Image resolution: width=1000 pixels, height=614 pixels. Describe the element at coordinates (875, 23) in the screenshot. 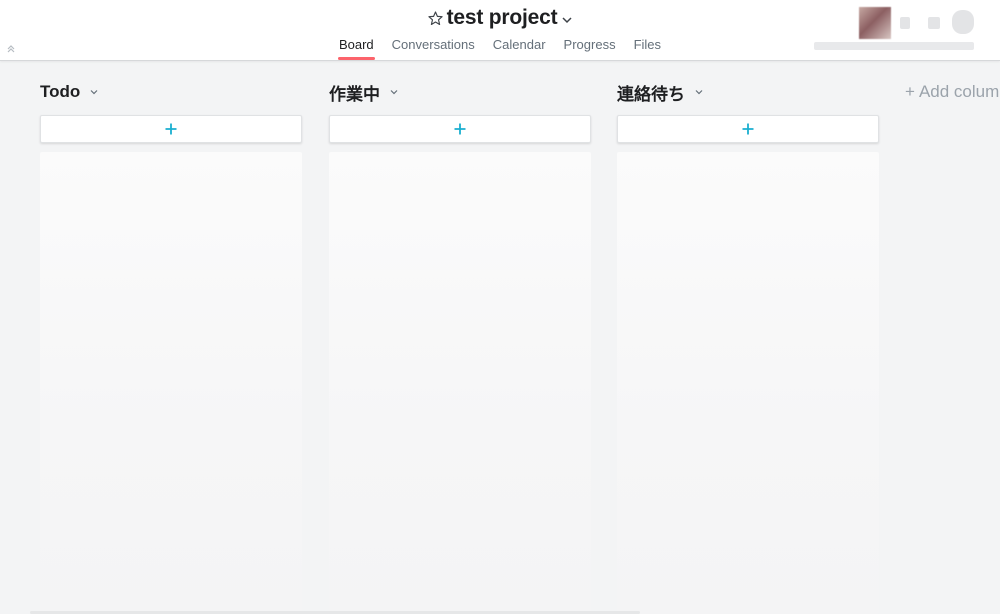

I see `avatar` at that location.